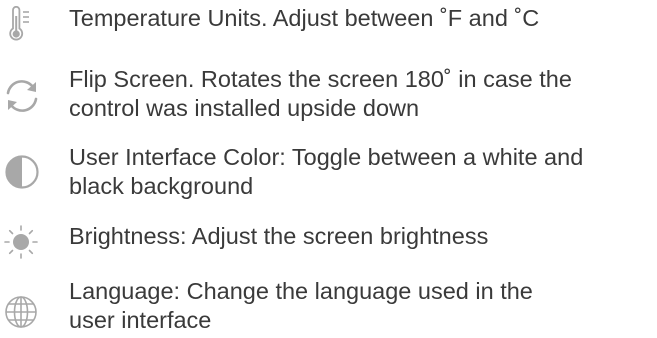  What do you see at coordinates (22, 96) in the screenshot?
I see `flip-rotate-icon` at bounding box center [22, 96].